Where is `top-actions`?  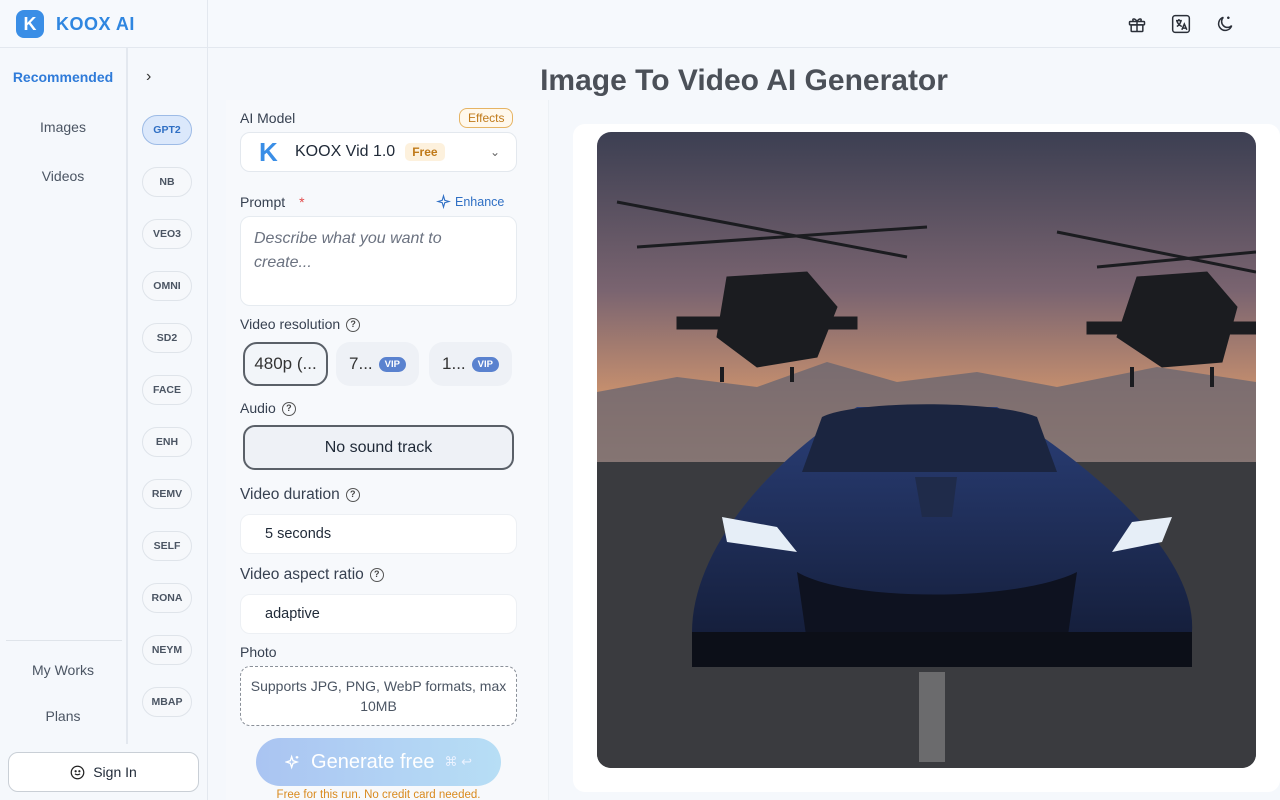
top-actions is located at coordinates (1181, 24).